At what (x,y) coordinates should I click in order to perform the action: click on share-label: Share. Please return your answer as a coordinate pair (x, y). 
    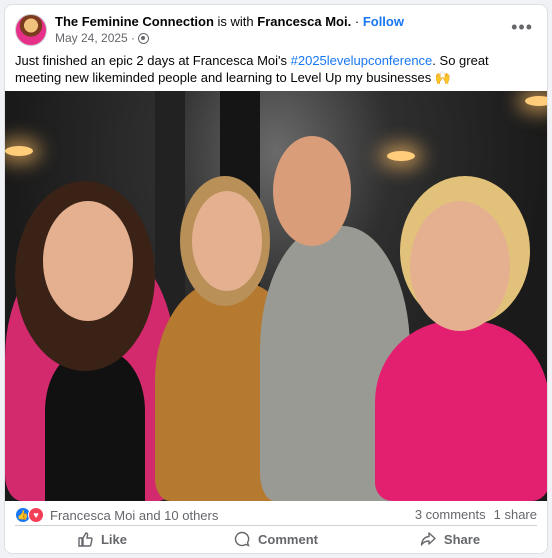
    Looking at the image, I should click on (462, 539).